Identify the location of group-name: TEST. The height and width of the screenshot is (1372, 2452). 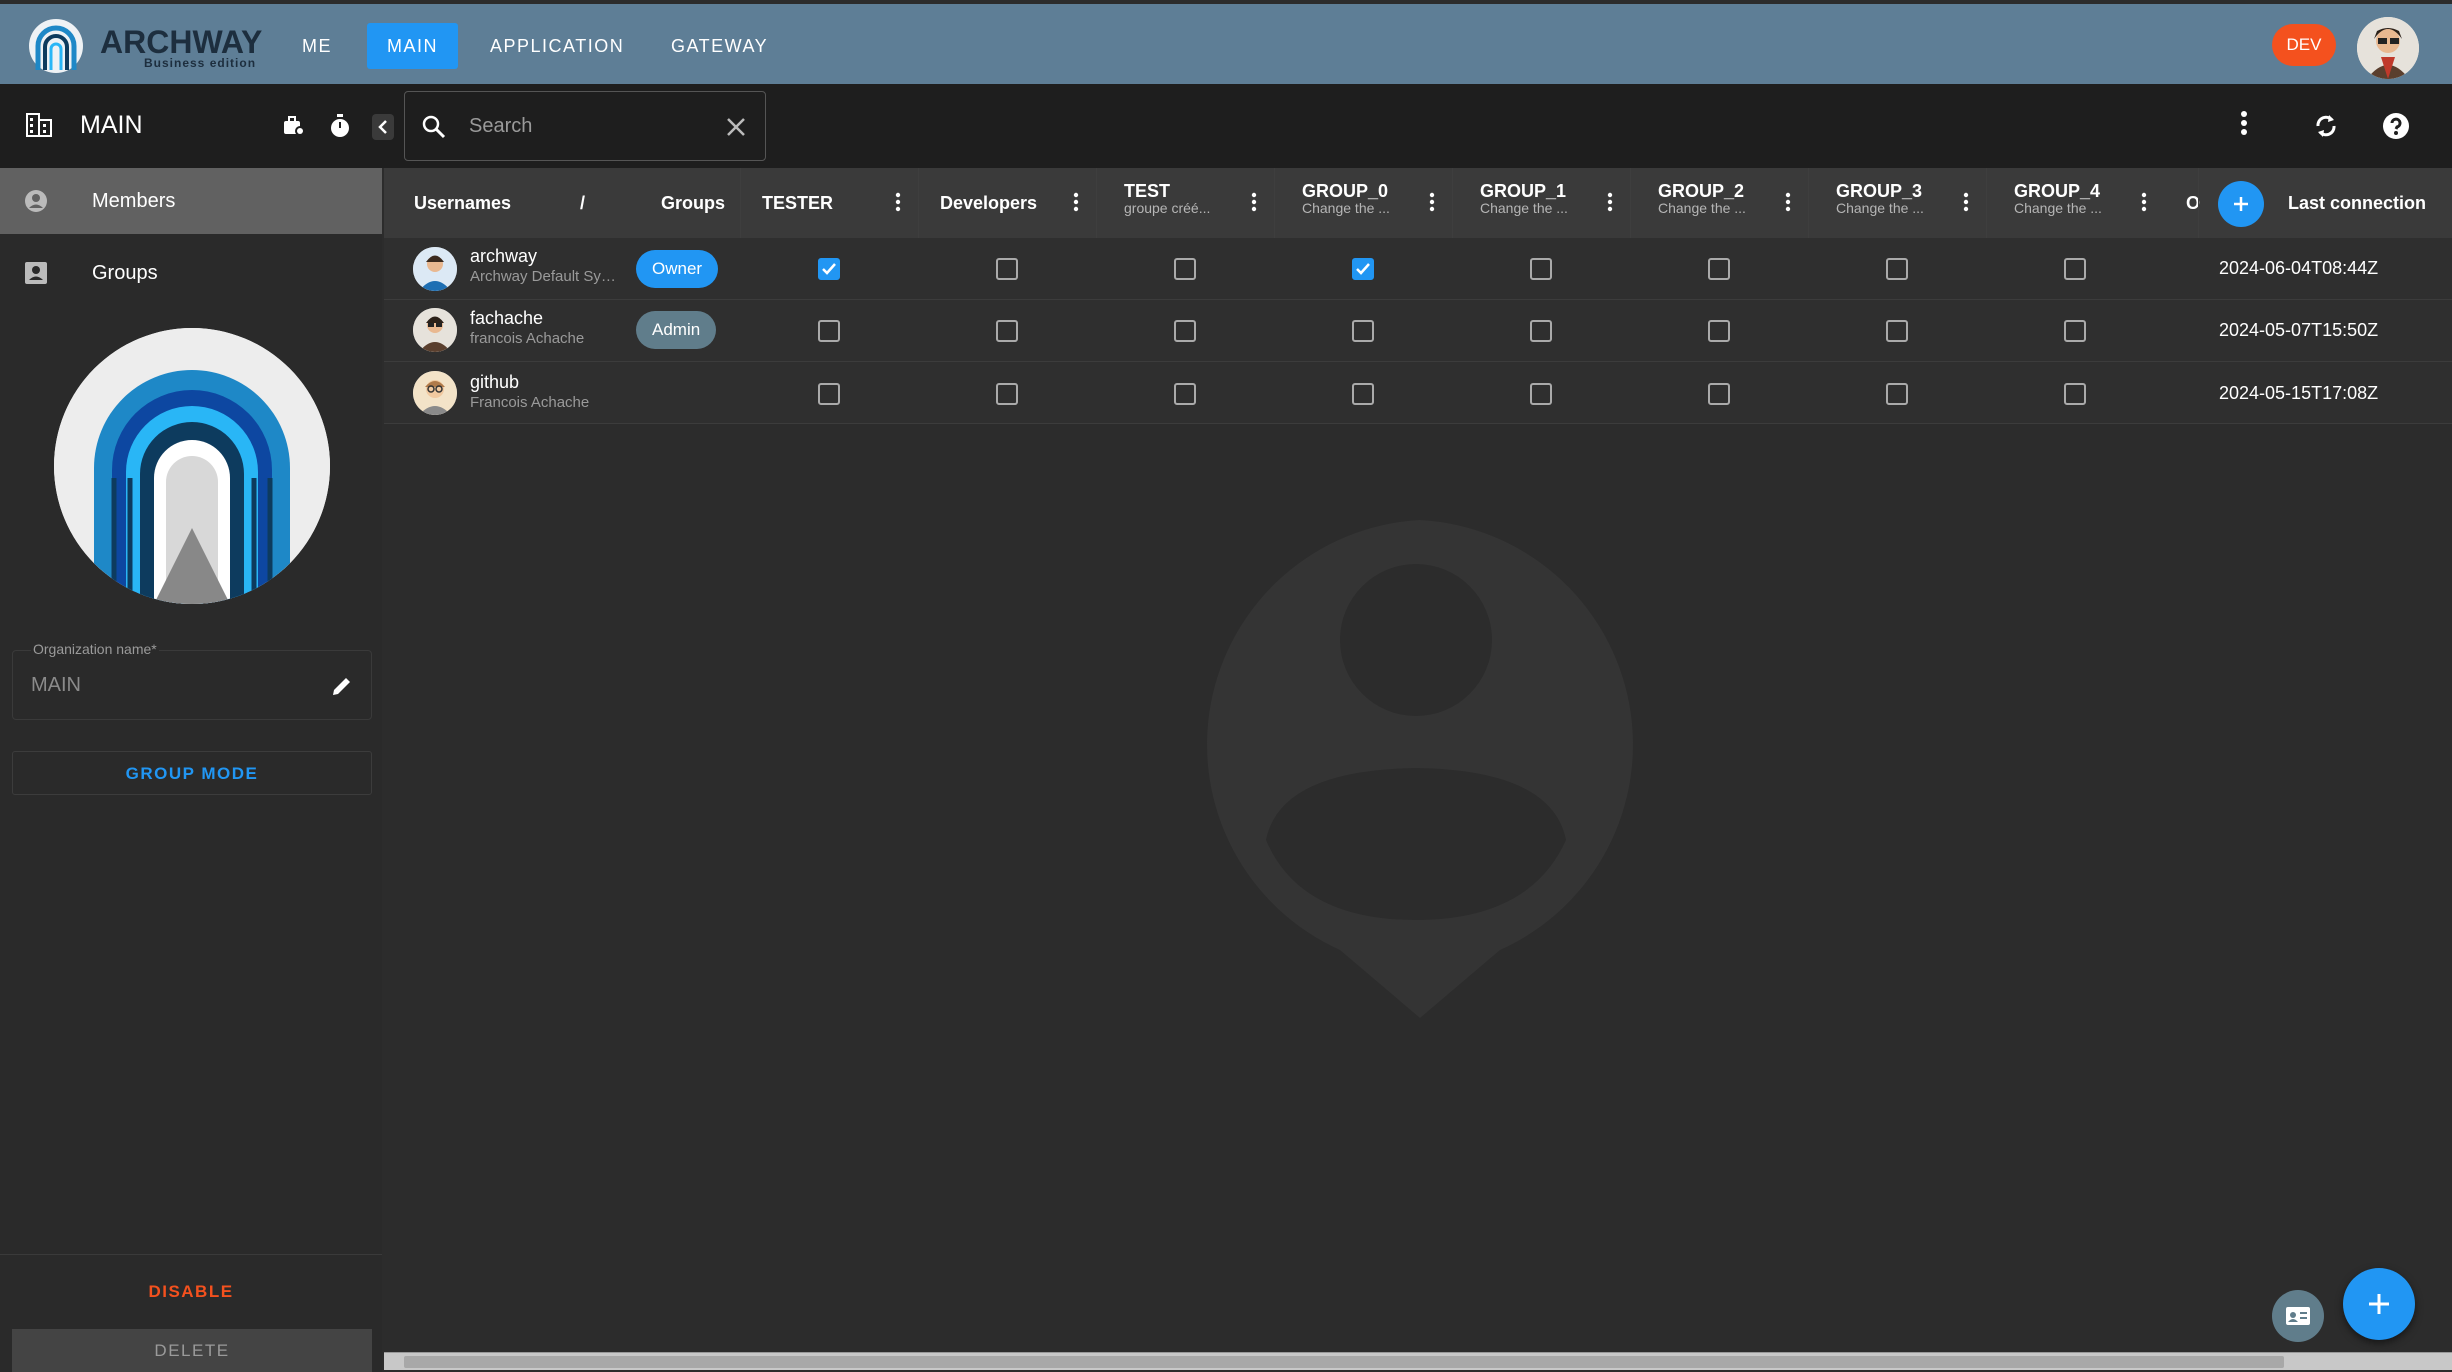
(1147, 191).